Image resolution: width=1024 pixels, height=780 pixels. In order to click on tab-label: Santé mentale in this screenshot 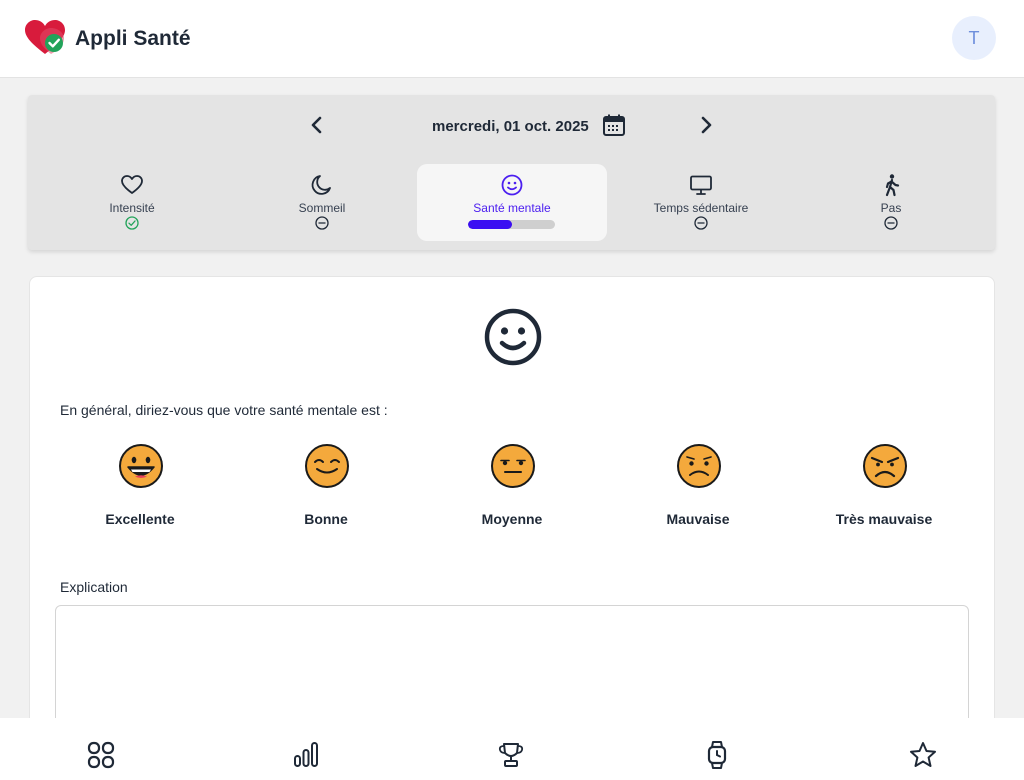, I will do `click(512, 208)`.